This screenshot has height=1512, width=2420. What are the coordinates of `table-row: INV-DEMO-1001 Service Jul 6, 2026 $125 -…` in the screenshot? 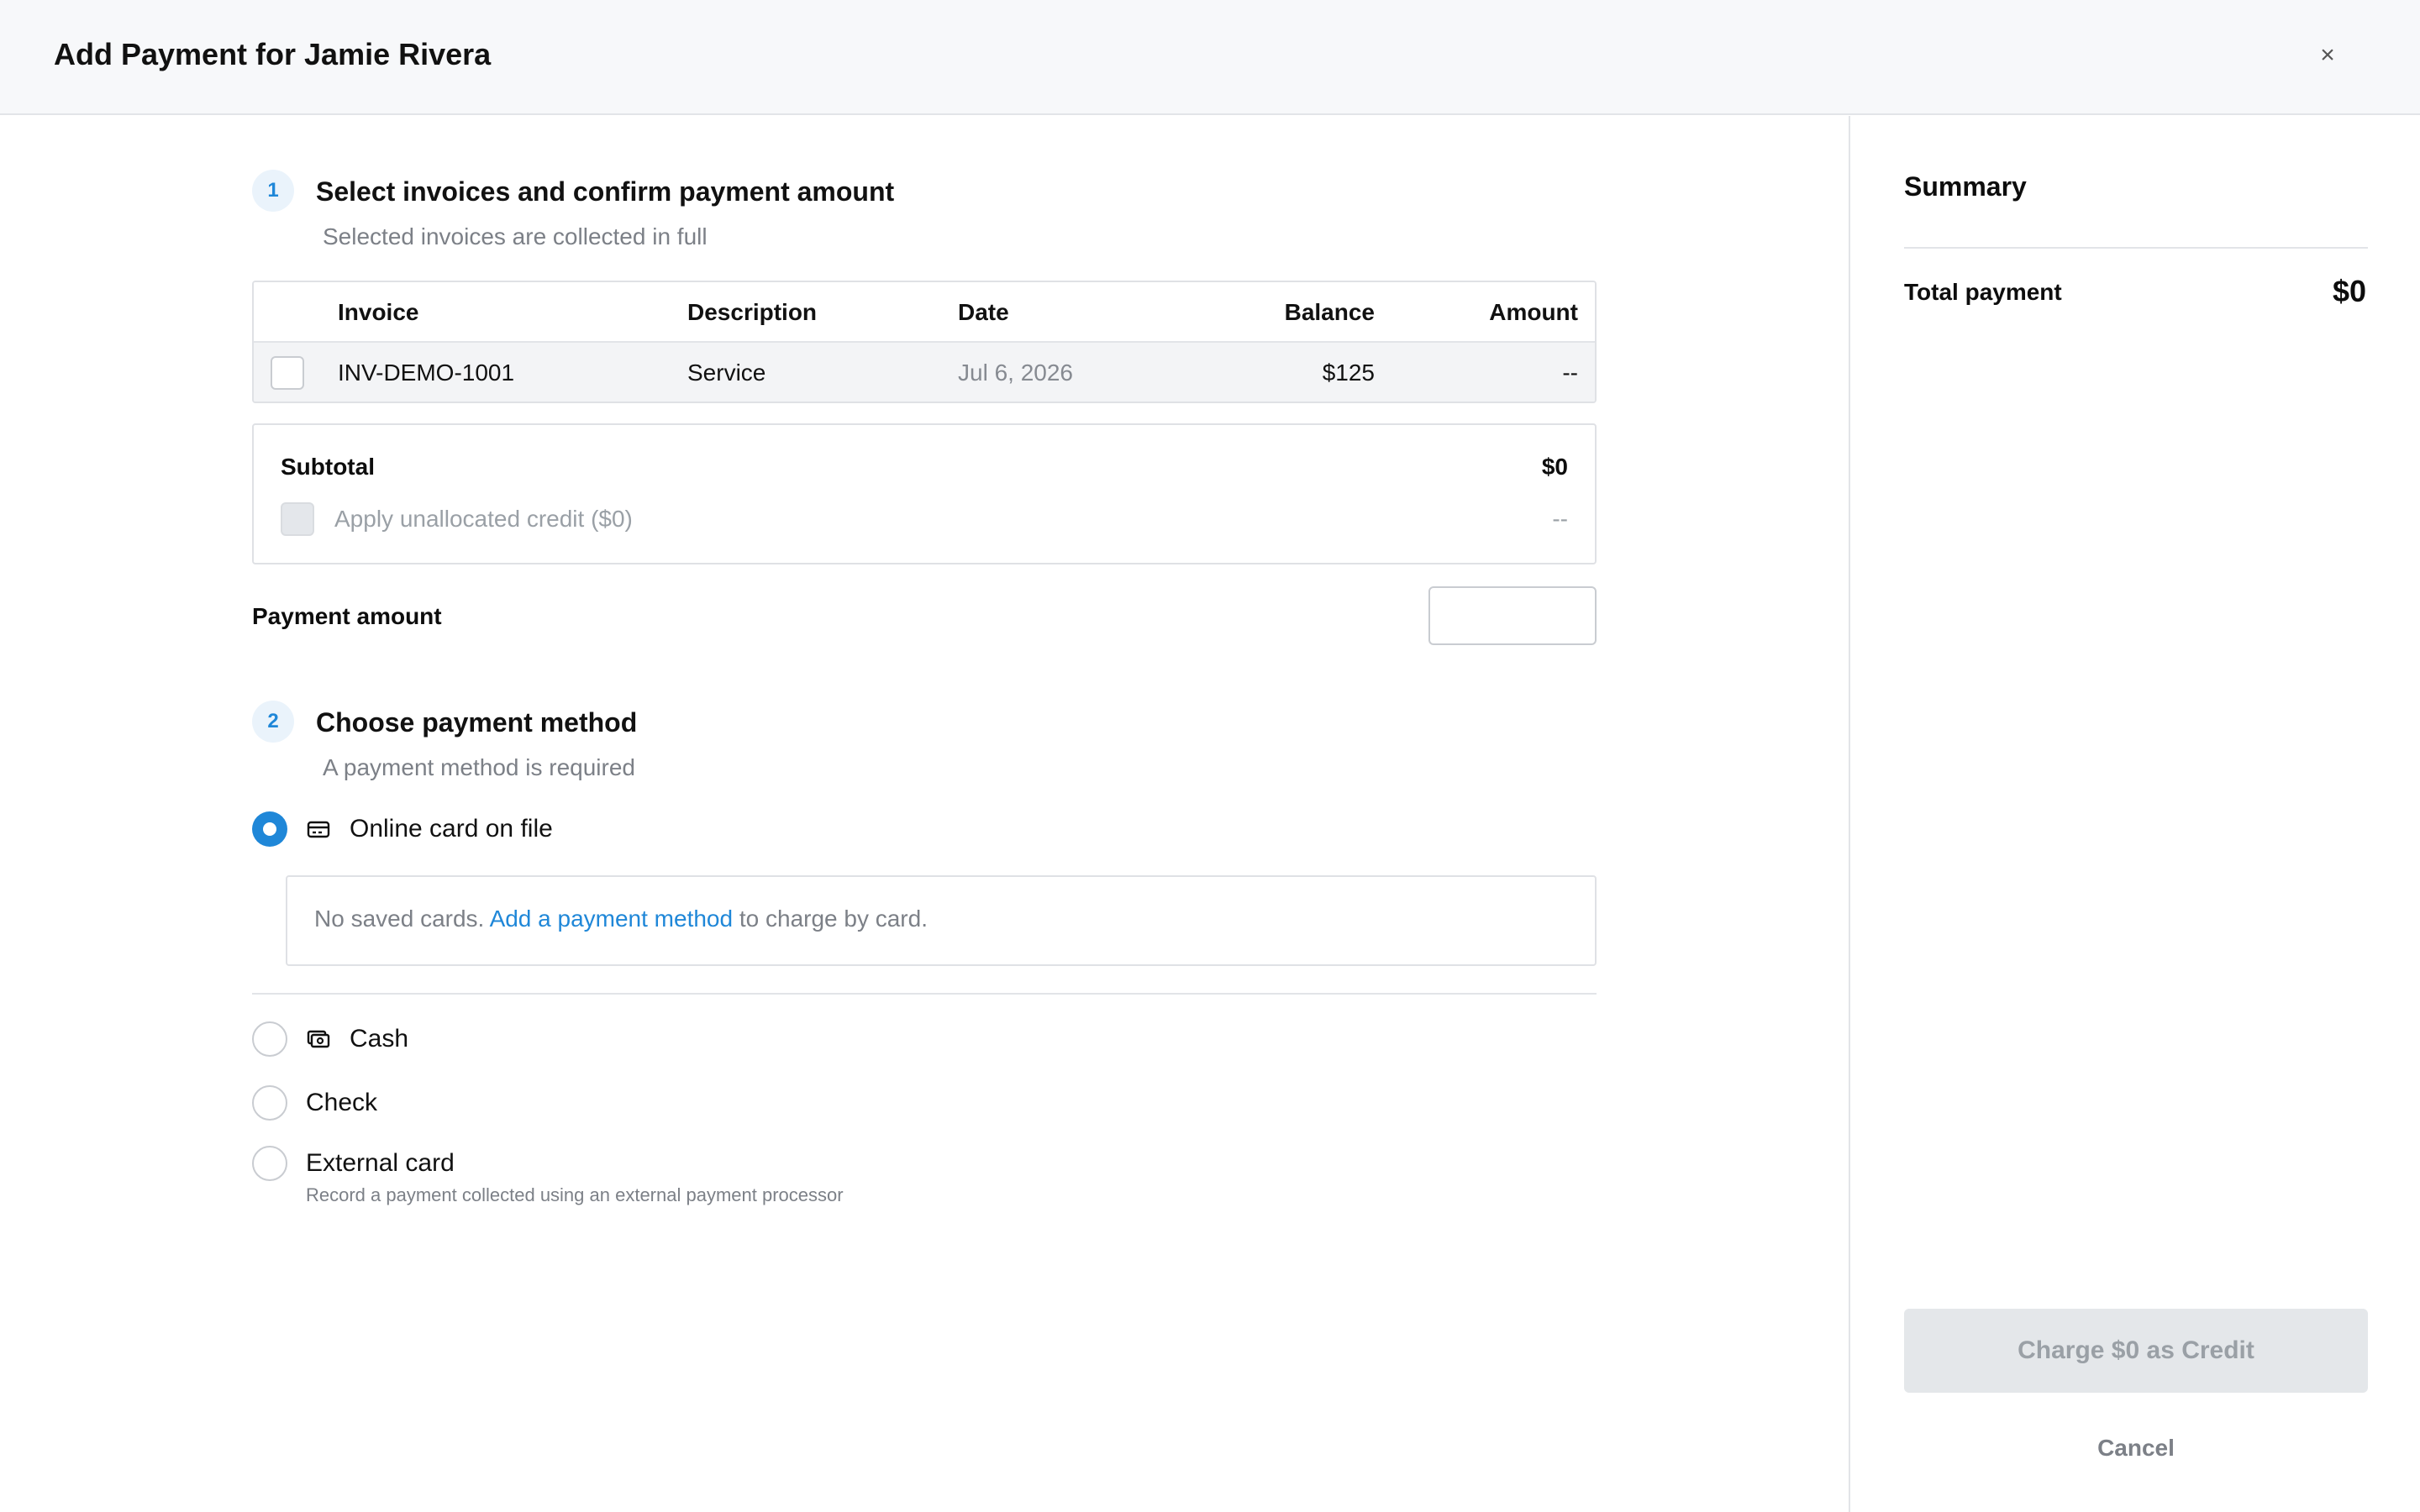 It's located at (925, 372).